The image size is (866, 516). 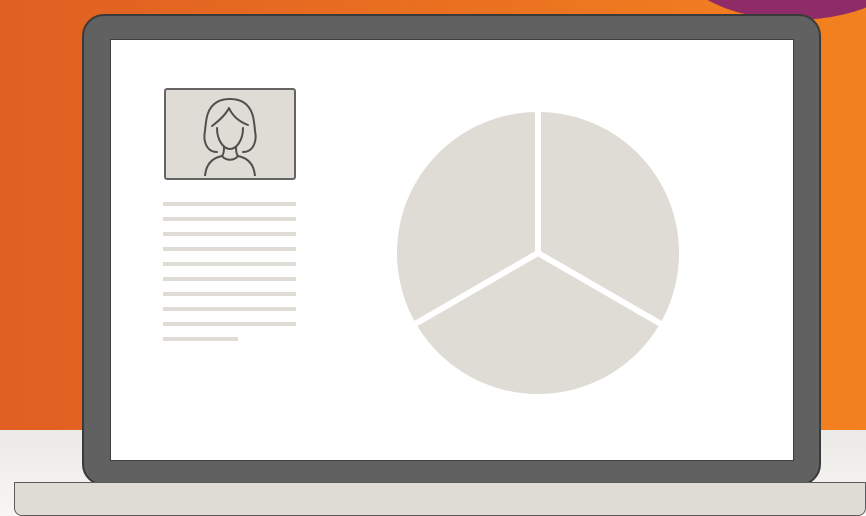 I want to click on profile-card, so click(x=230, y=134).